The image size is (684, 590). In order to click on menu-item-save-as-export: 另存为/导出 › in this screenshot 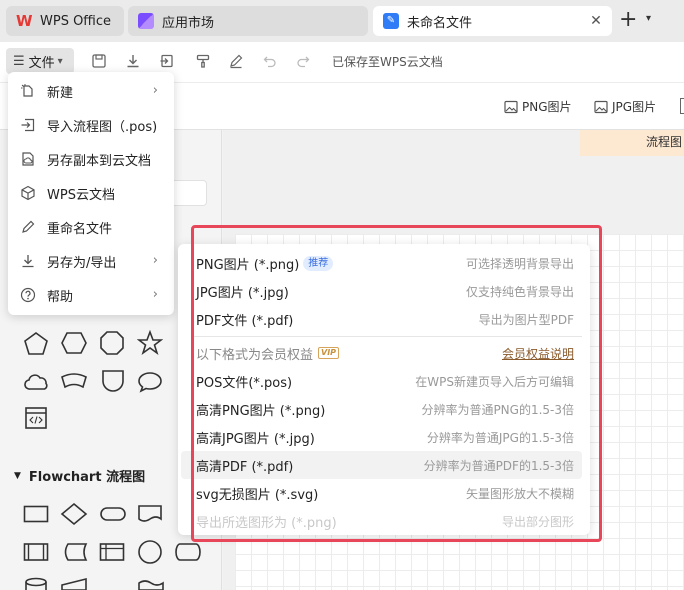, I will do `click(91, 261)`.